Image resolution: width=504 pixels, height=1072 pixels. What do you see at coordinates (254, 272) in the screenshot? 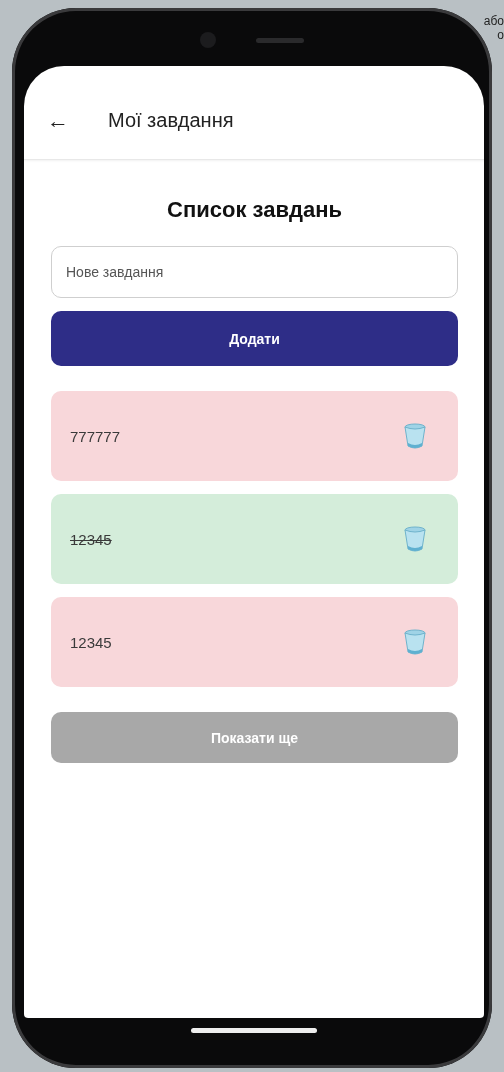
I see `new-task-field: Нове завдання` at bounding box center [254, 272].